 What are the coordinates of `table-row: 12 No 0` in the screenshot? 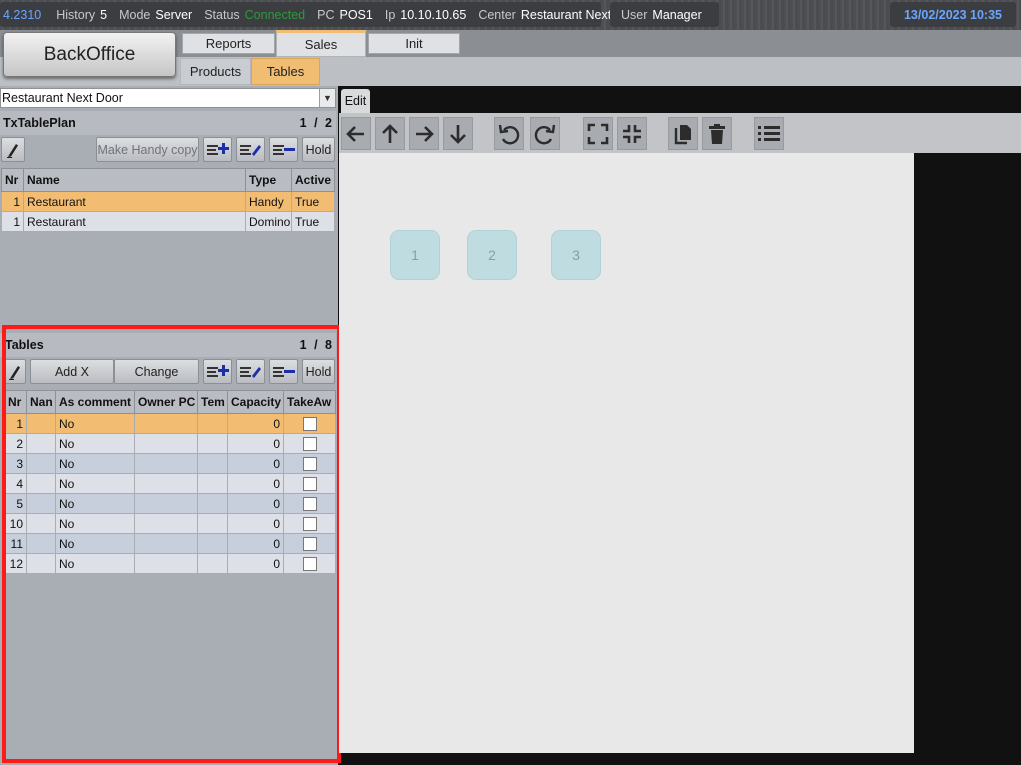 It's located at (170, 563).